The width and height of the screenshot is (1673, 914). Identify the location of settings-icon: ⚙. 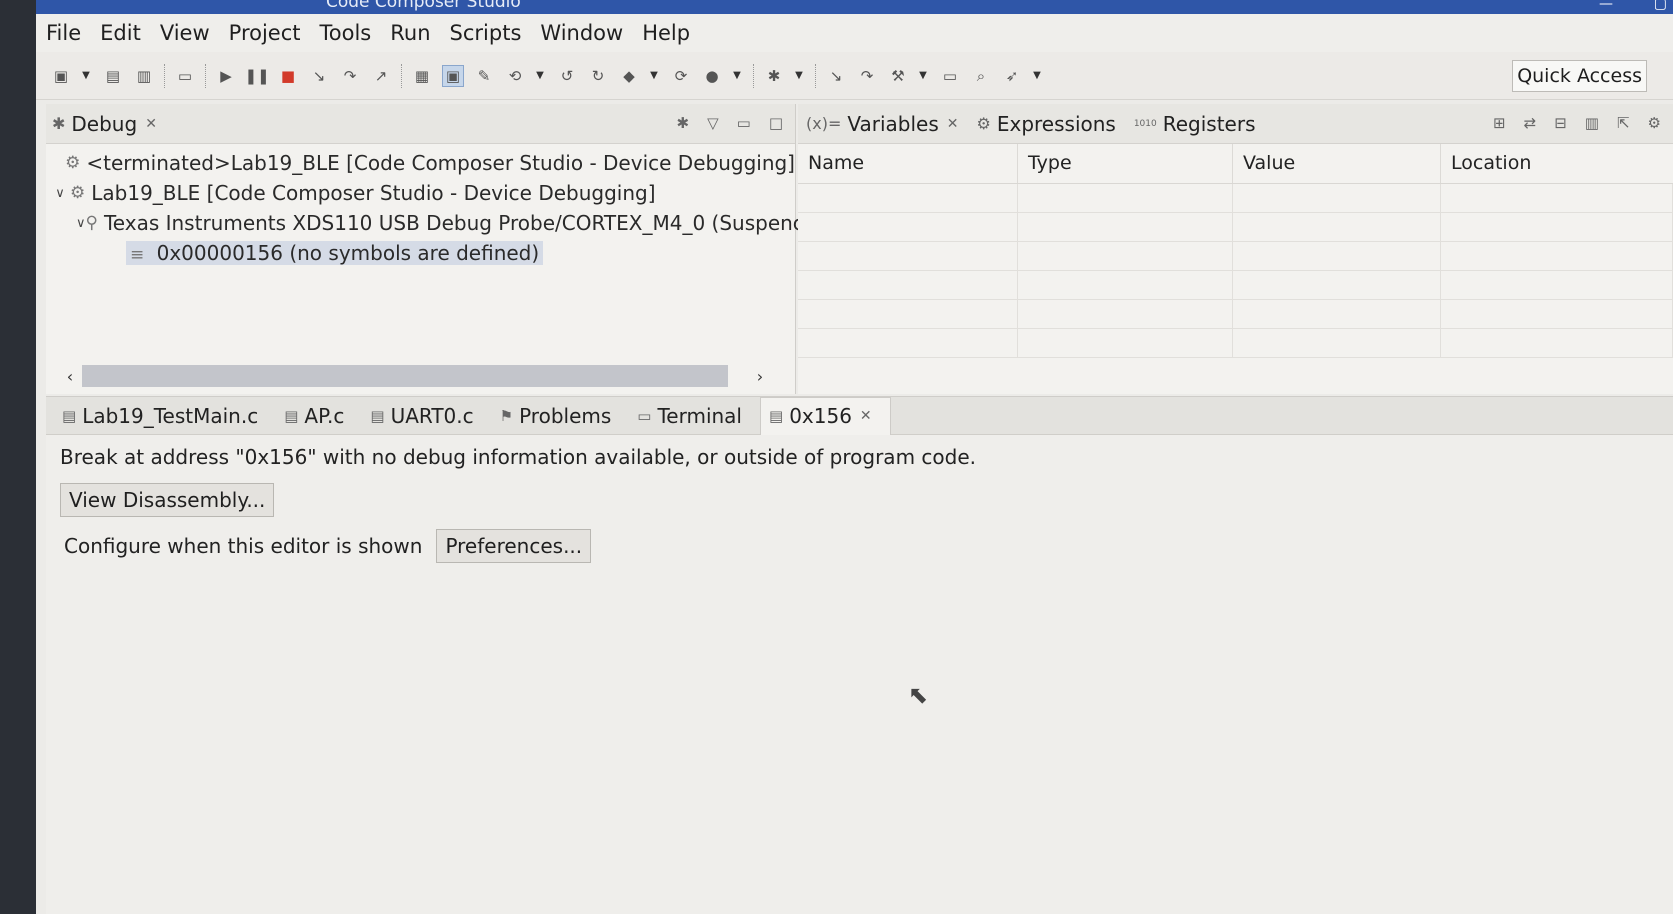
(1654, 123).